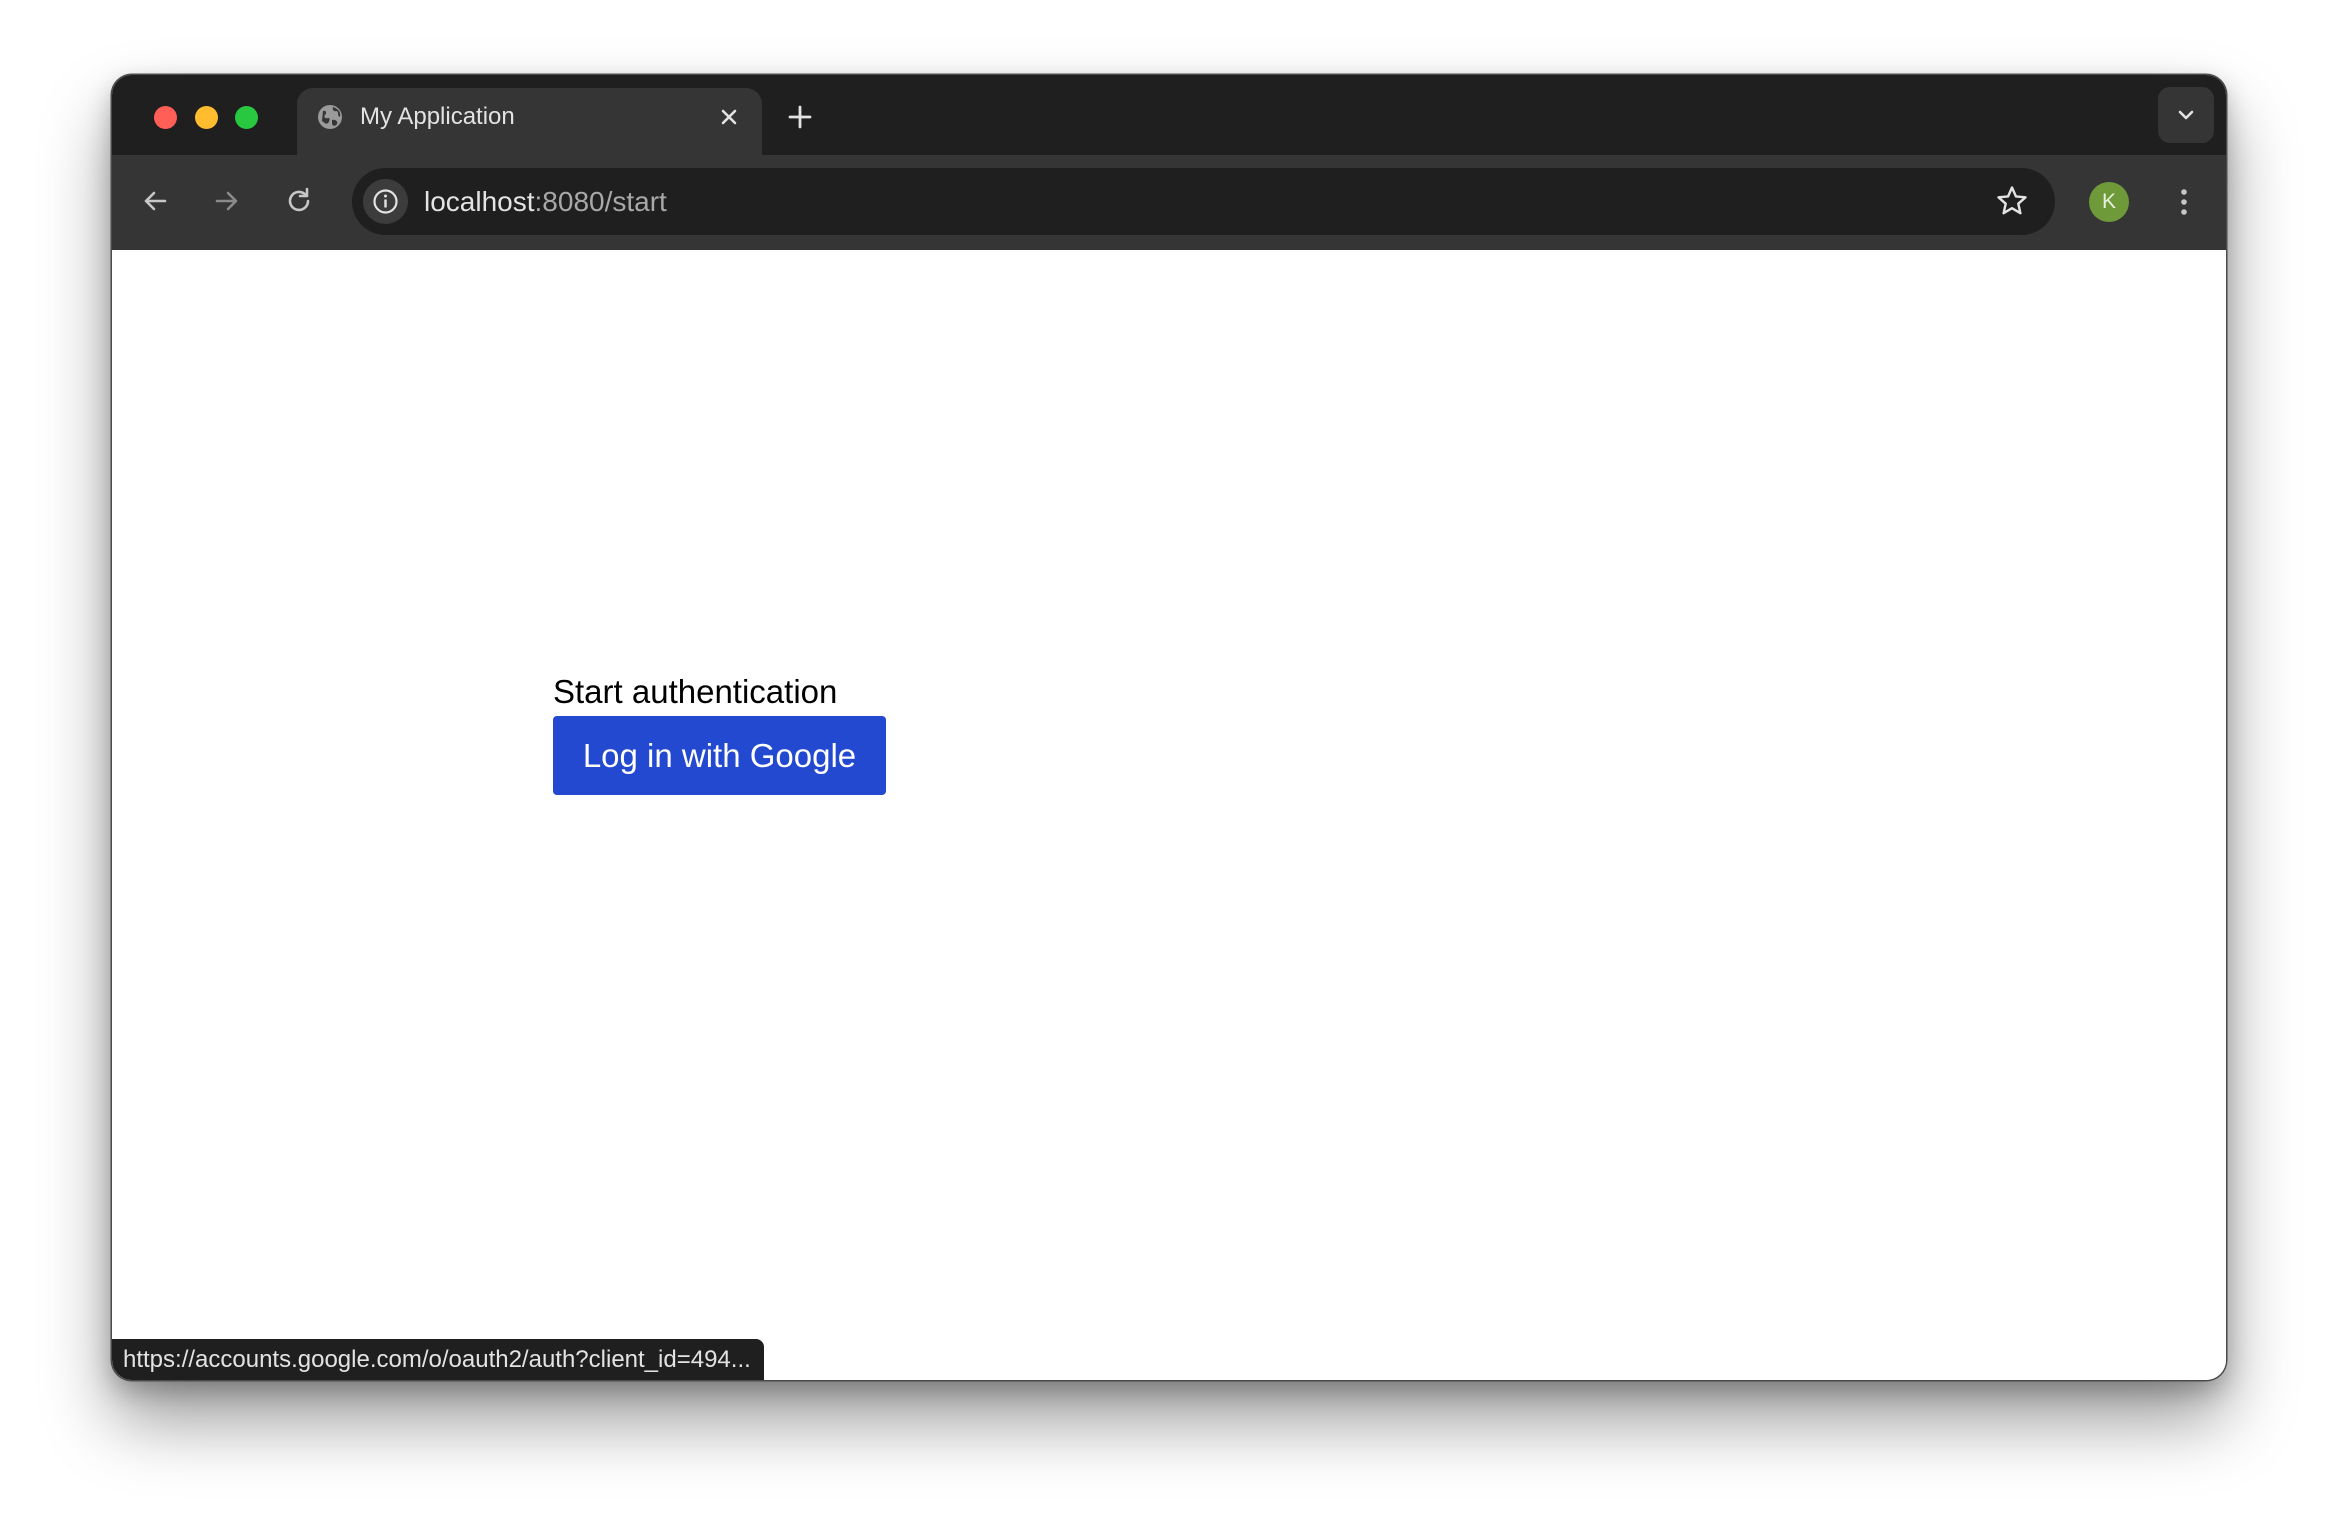  I want to click on arrow-right-icon, so click(226, 201).